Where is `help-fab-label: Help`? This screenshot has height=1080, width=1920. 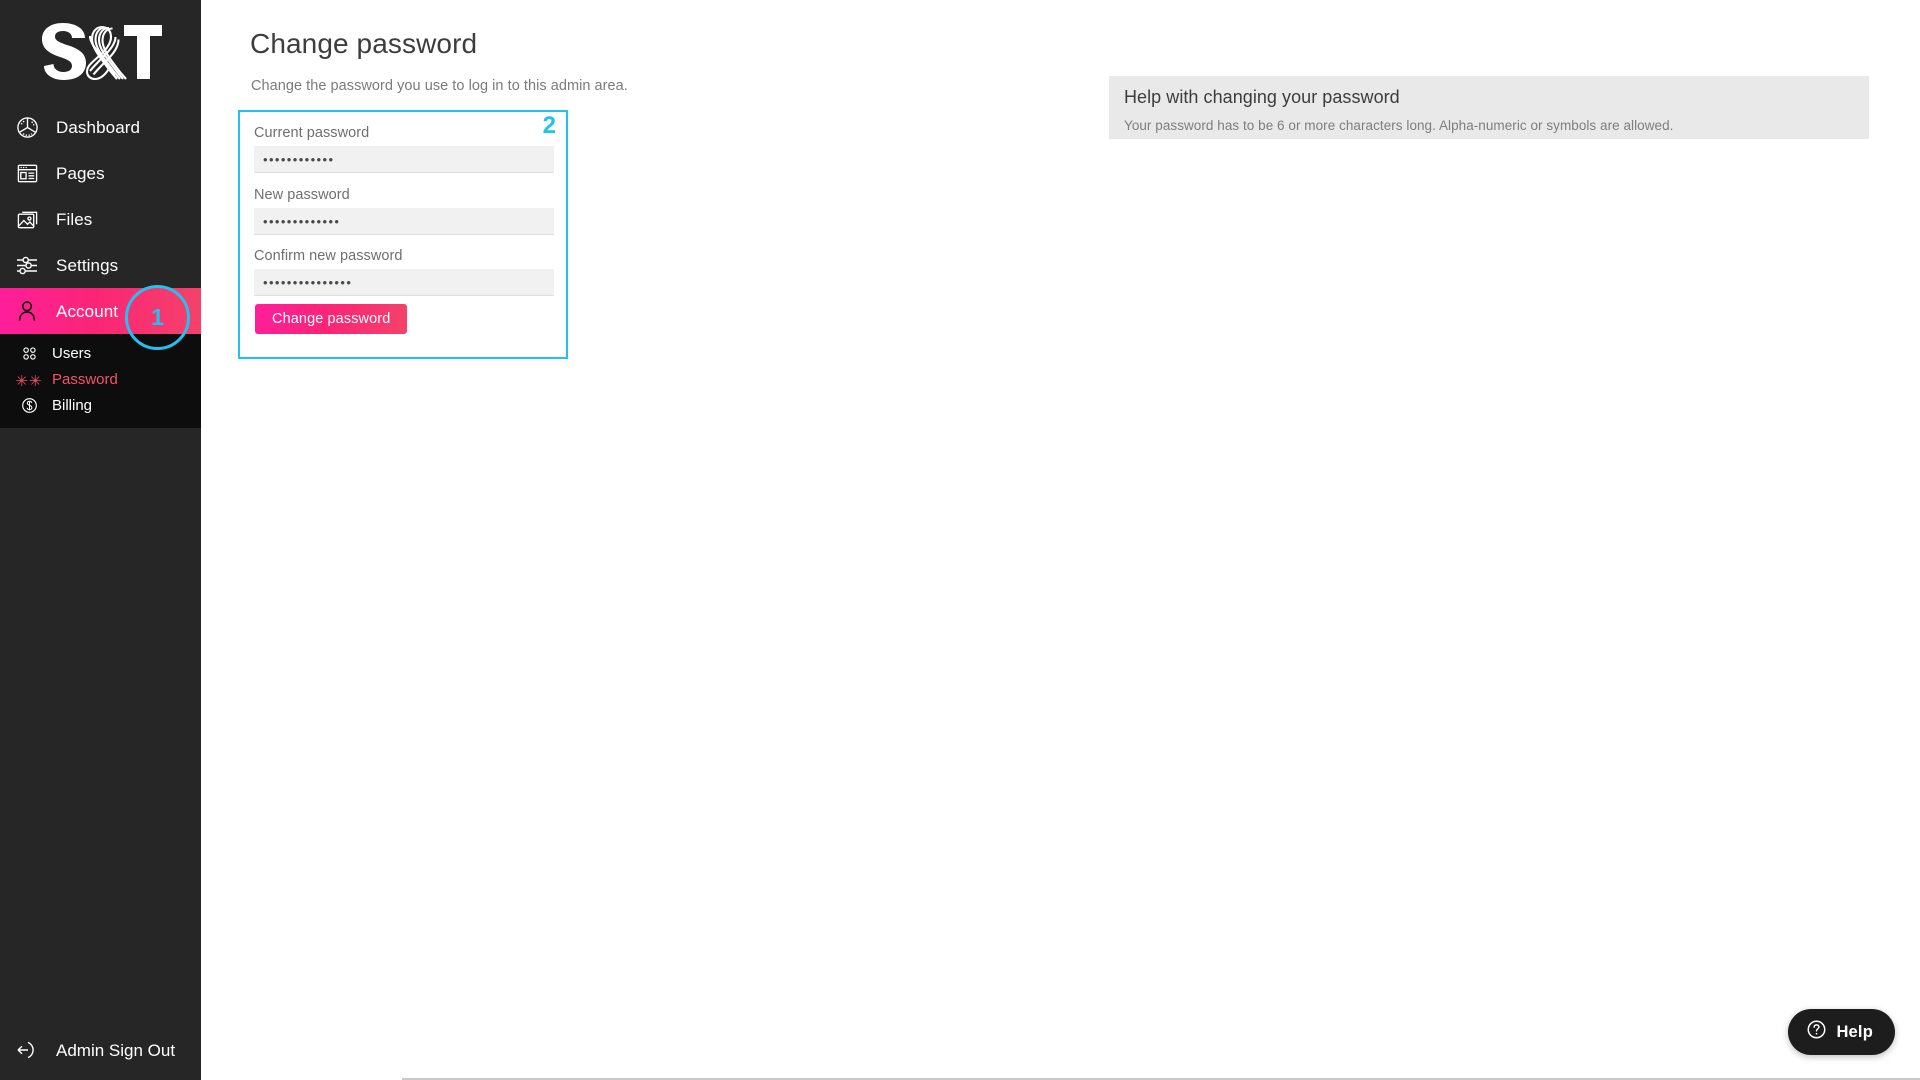
help-fab-label: Help is located at coordinates (1854, 1031).